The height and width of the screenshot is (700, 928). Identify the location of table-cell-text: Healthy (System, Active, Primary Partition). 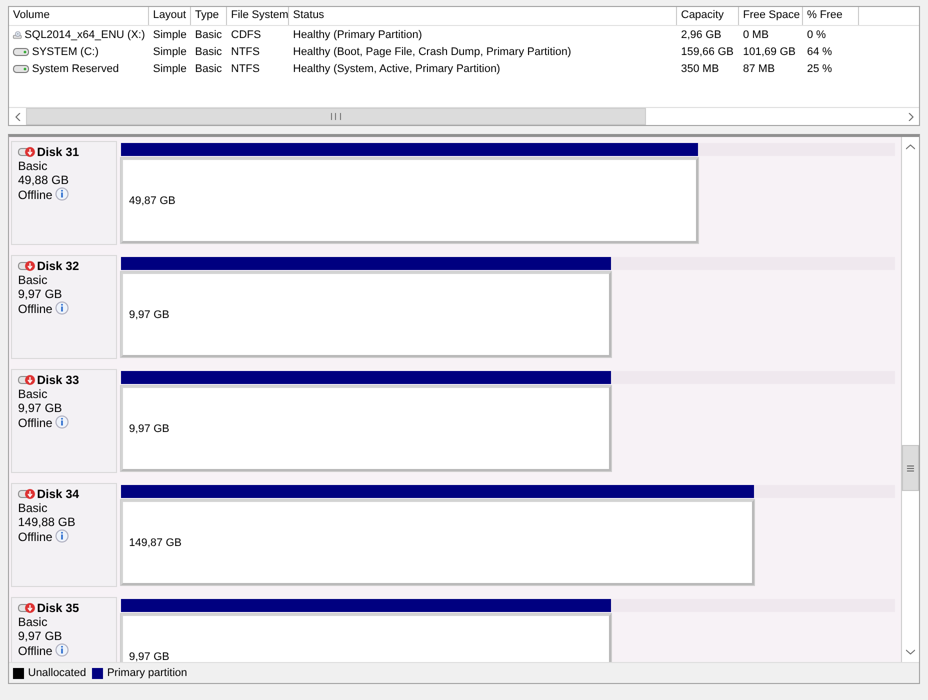
(397, 68).